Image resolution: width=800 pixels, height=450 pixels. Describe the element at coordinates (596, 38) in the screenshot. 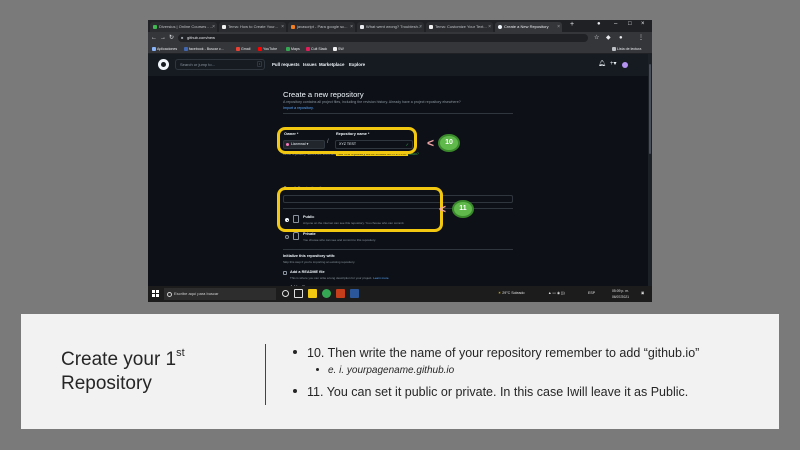

I see `star-icon: ☆` at that location.